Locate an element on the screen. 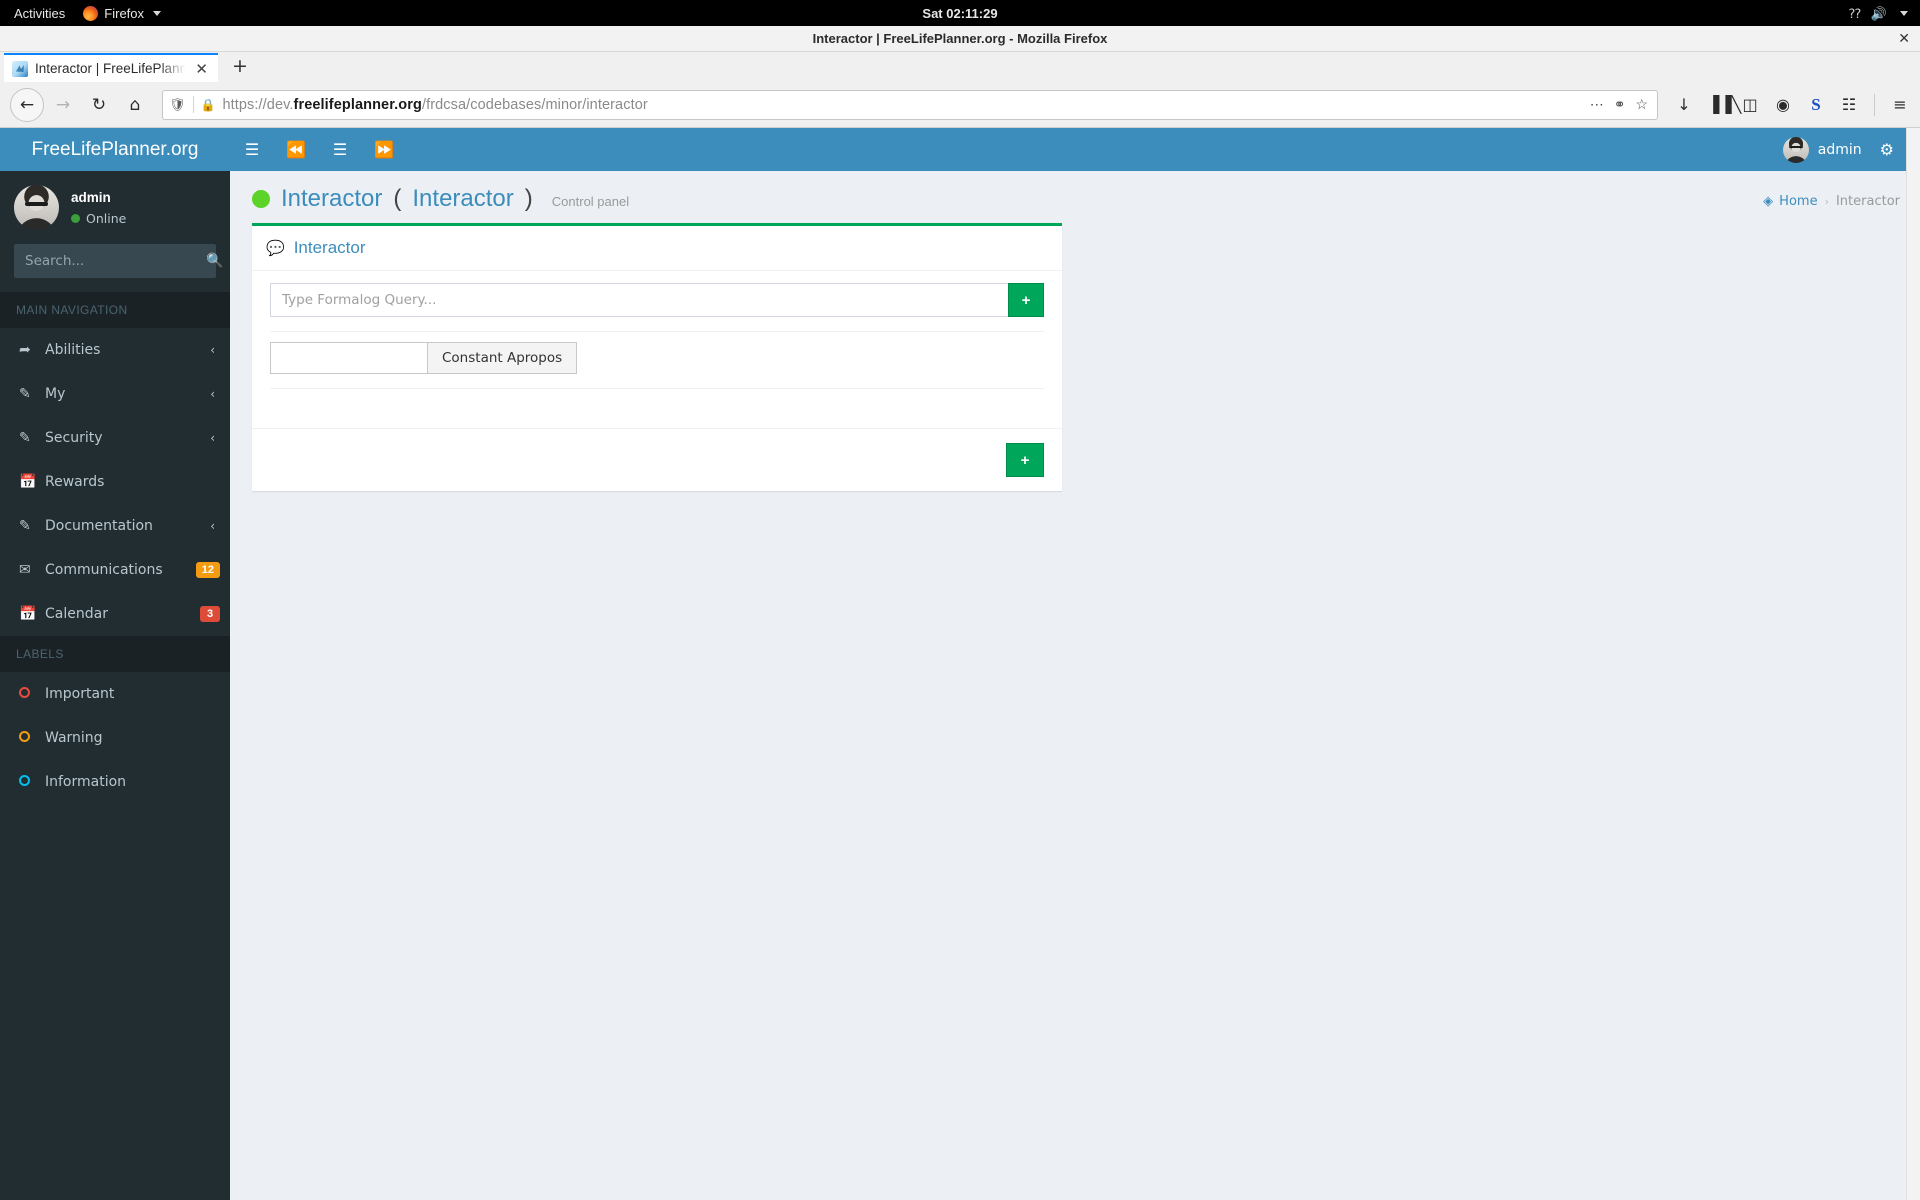 This screenshot has height=1200, width=1920. breadcrumb-home: ◈ Home is located at coordinates (1790, 201).